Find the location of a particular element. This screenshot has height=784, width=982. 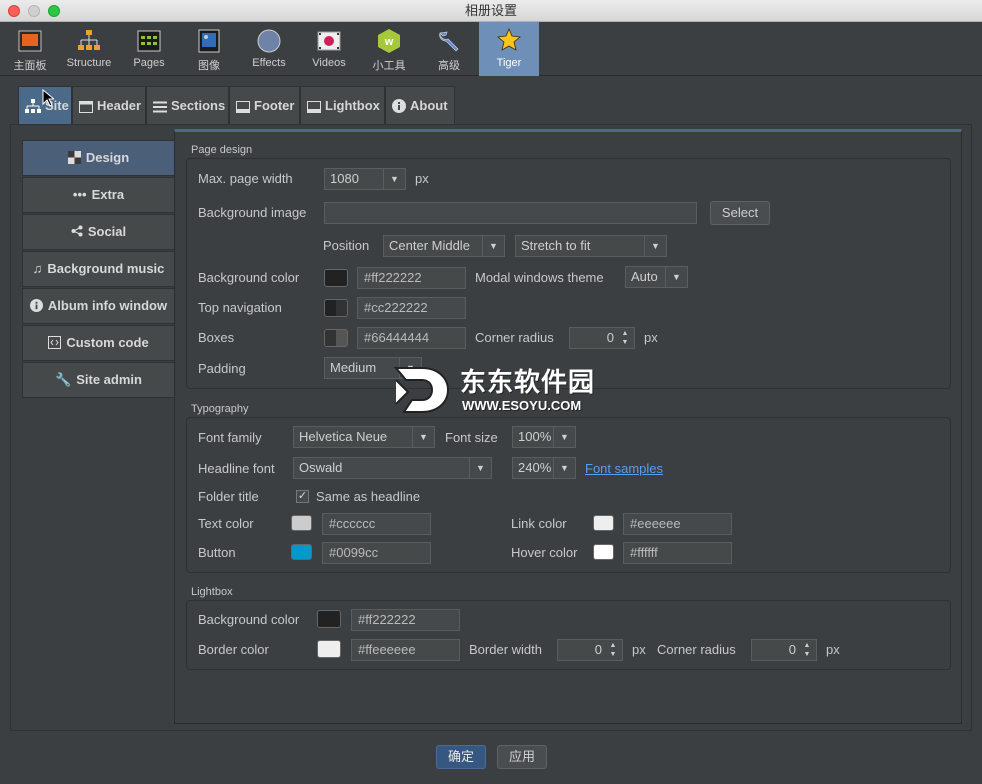

max-width-combo: 1080 ▼ is located at coordinates (365, 179).